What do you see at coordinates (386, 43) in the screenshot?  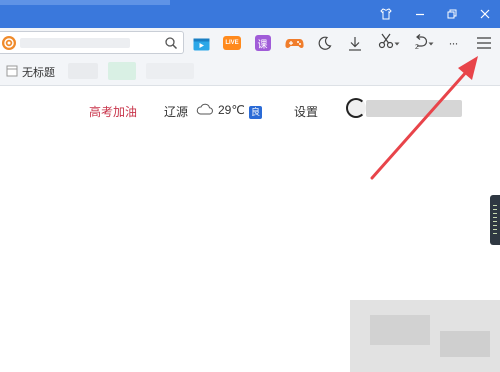 I see `scissors-icon` at bounding box center [386, 43].